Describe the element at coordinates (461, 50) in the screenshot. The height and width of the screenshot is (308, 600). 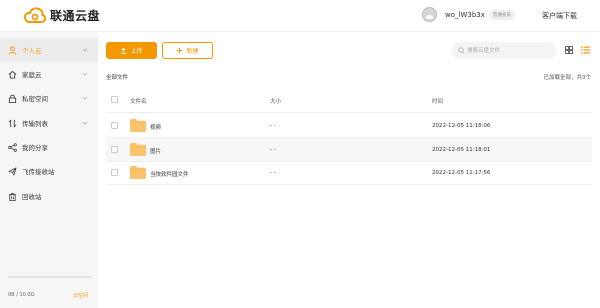
I see `search-icon` at that location.